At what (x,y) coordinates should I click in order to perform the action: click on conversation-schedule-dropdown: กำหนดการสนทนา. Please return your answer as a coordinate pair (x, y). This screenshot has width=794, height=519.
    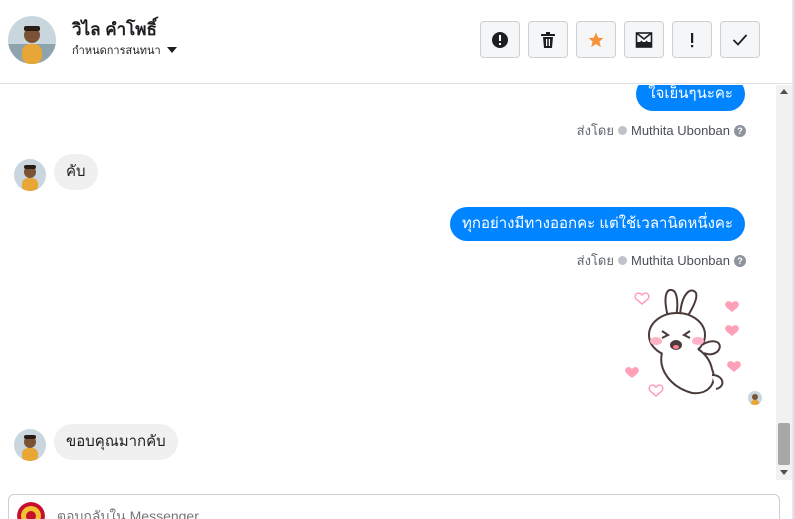
    Looking at the image, I should click on (124, 50).